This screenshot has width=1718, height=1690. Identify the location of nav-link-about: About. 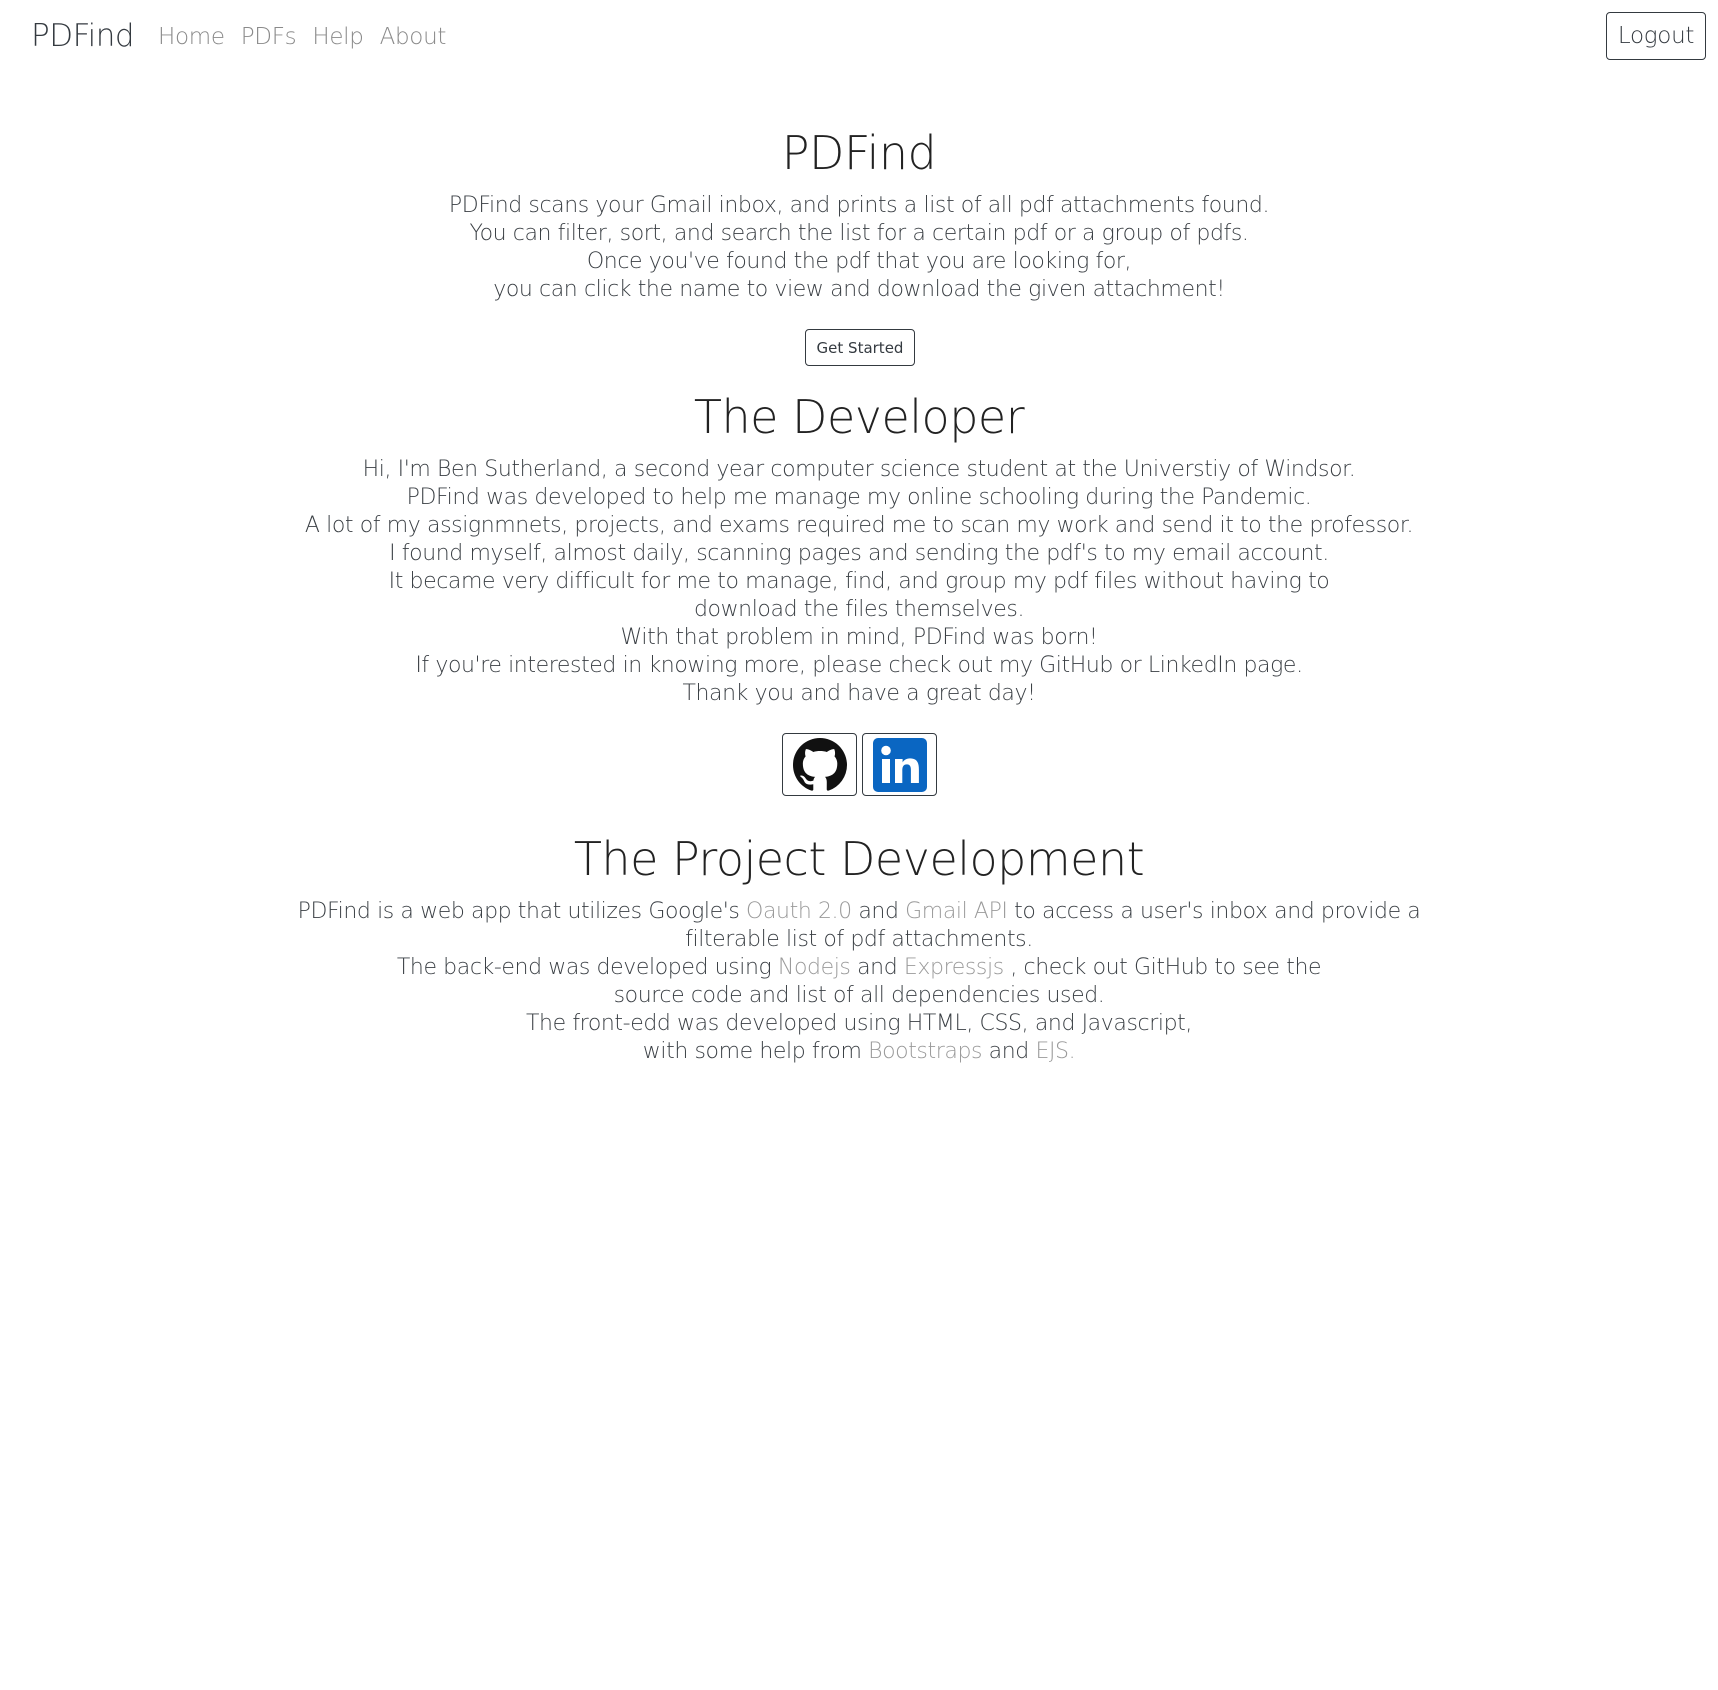
(413, 37).